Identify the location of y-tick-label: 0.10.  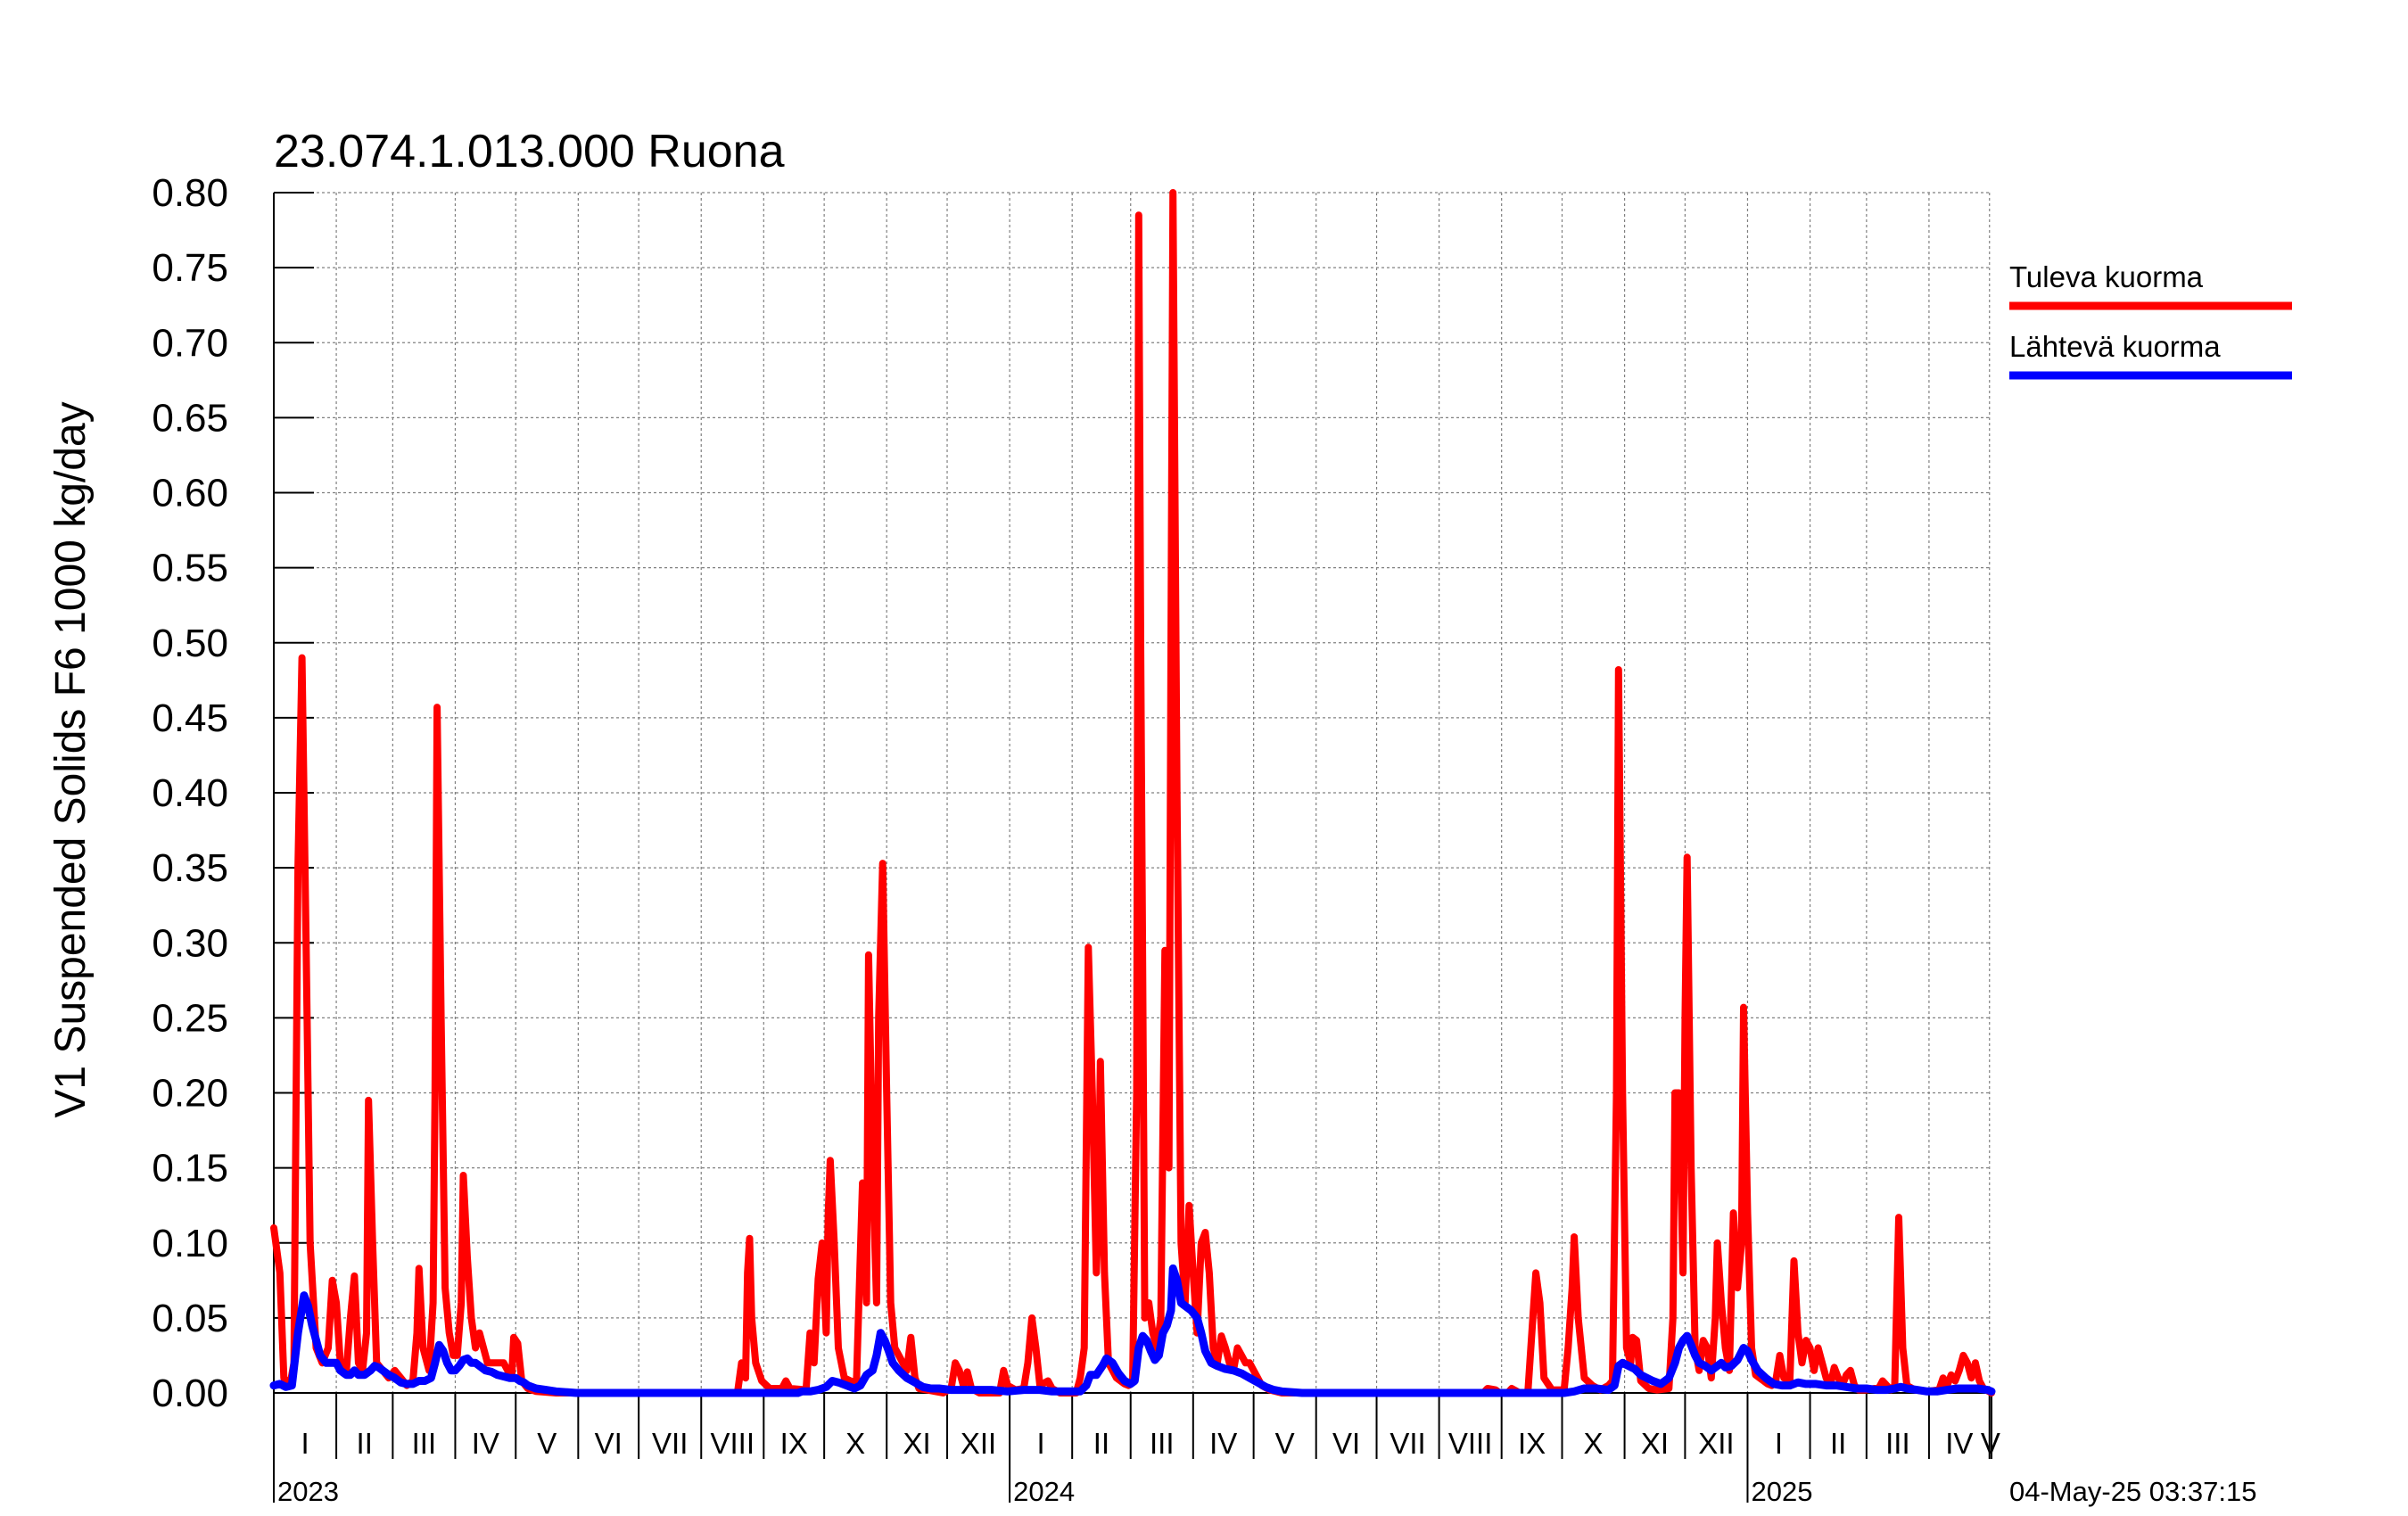
(190, 1243).